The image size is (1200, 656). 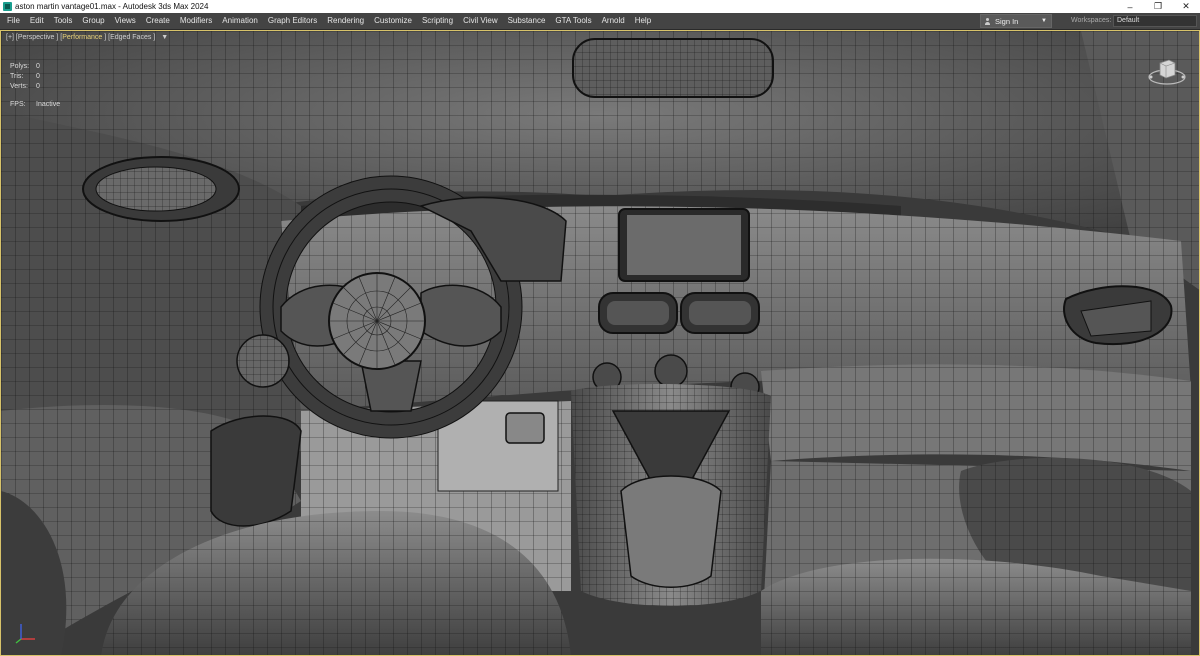 What do you see at coordinates (93, 21) in the screenshot?
I see `menu-group: Group` at bounding box center [93, 21].